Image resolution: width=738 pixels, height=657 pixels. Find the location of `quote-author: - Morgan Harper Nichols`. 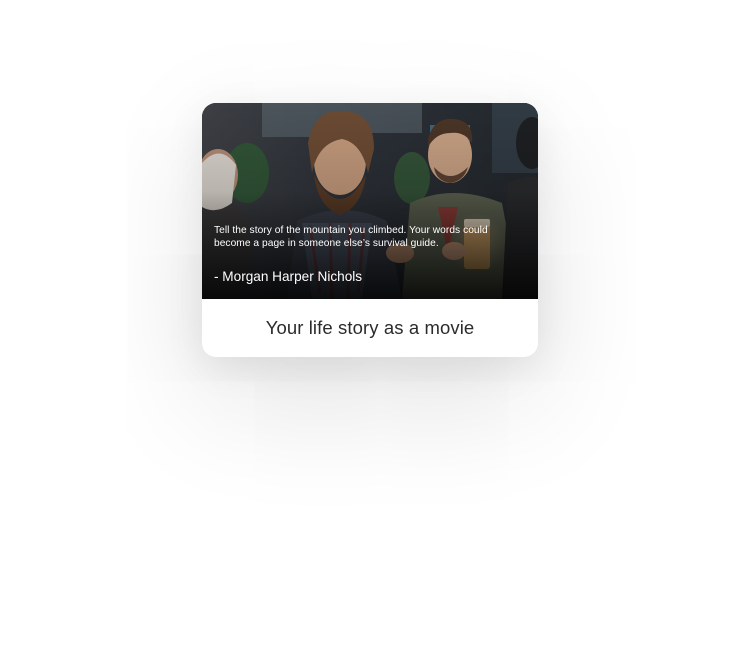

quote-author: - Morgan Harper Nichols is located at coordinates (288, 276).